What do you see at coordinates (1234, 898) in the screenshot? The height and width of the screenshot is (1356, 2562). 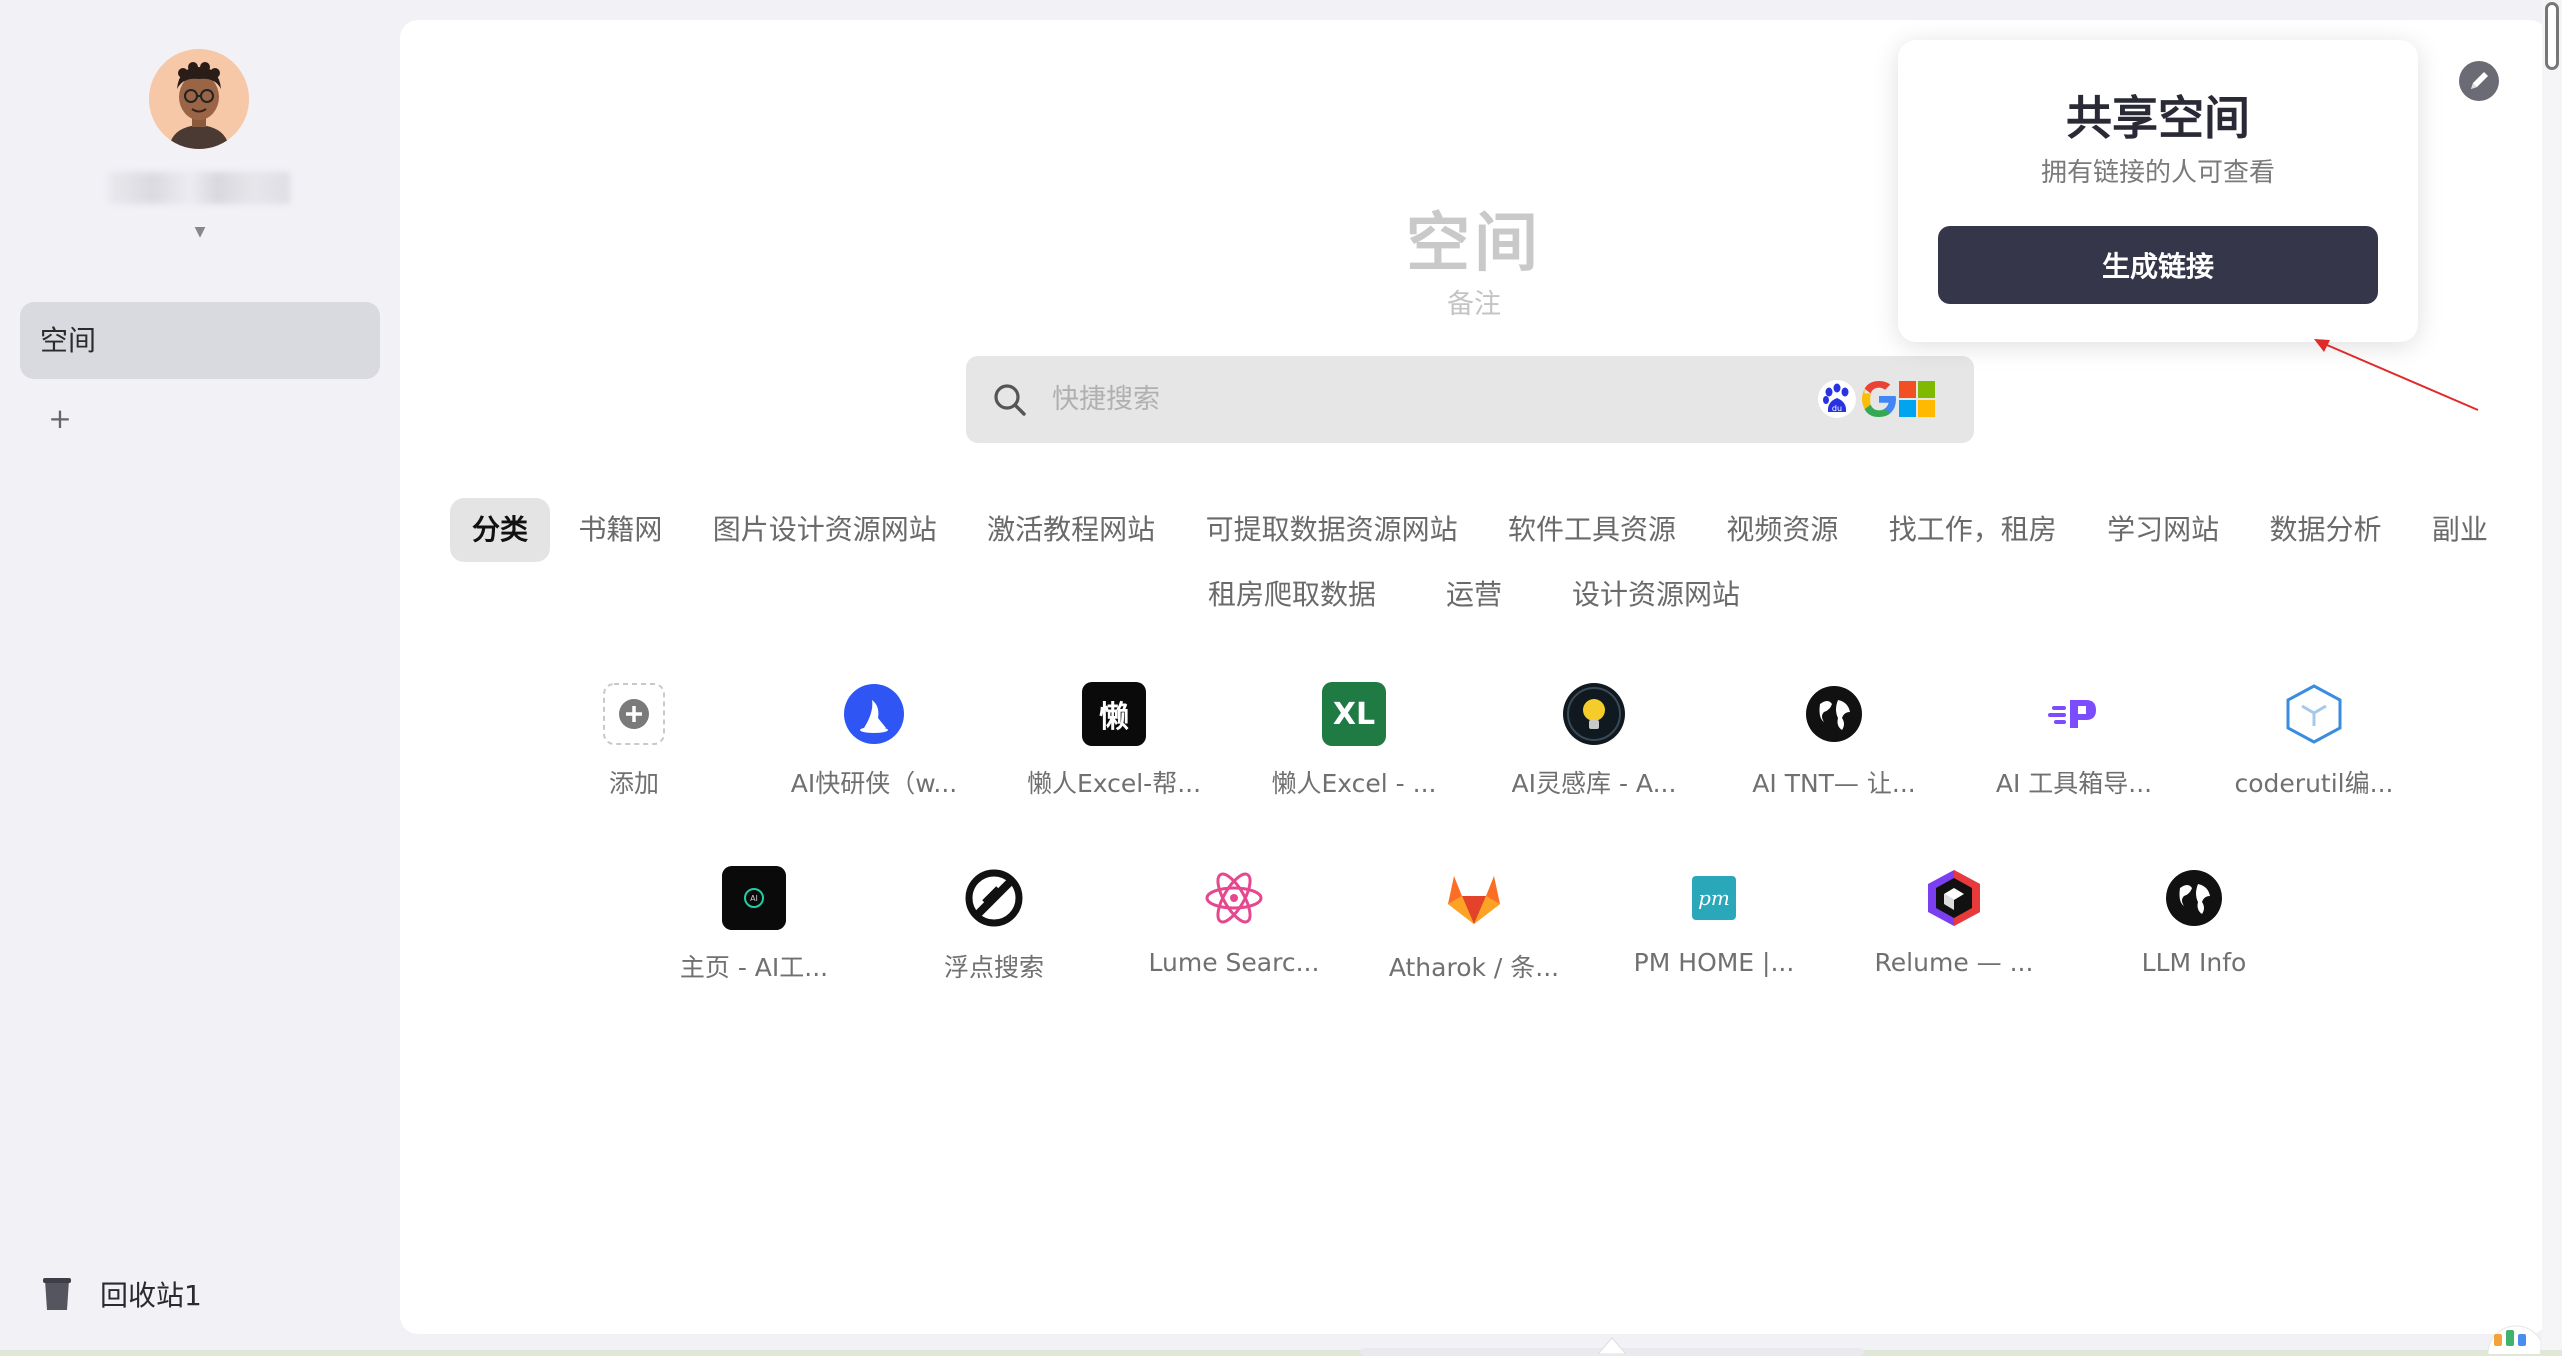 I see `atom-icon` at bounding box center [1234, 898].